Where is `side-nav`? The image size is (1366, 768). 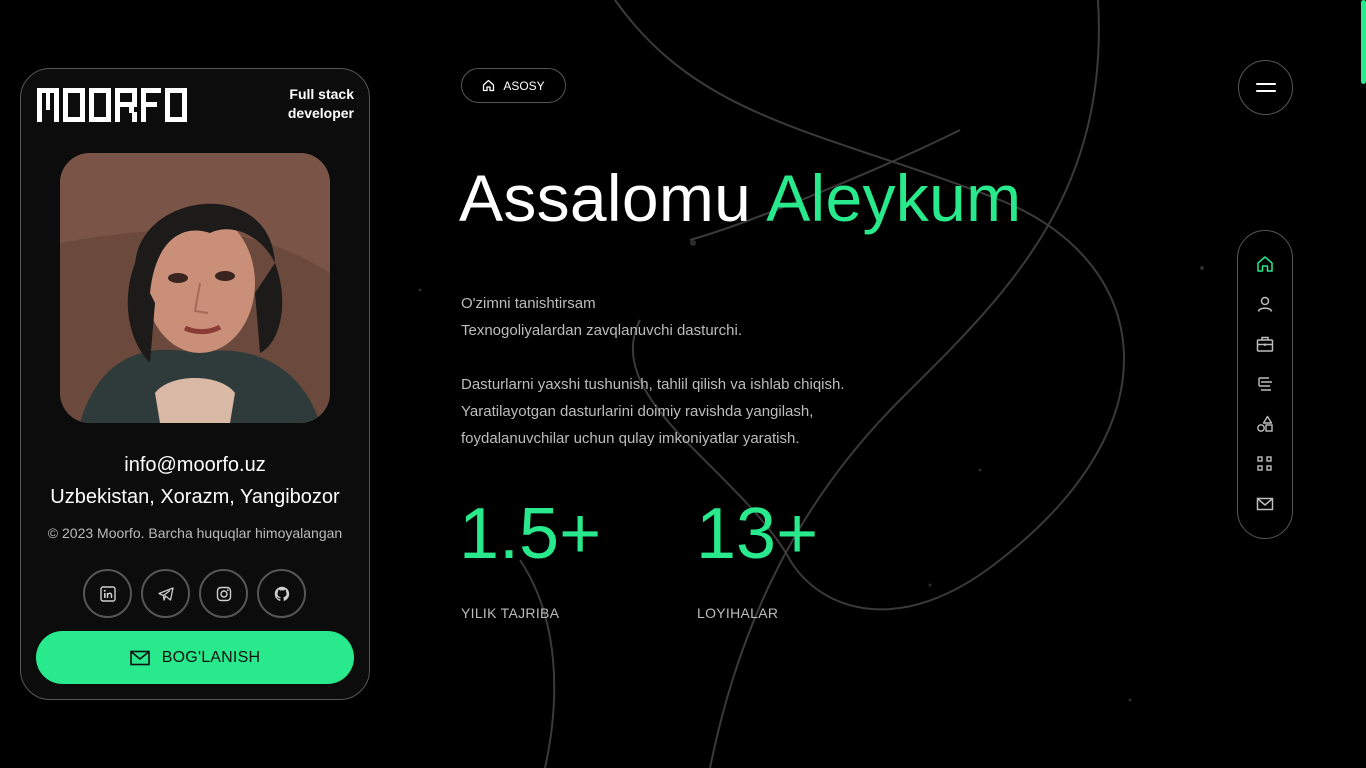 side-nav is located at coordinates (1265, 384).